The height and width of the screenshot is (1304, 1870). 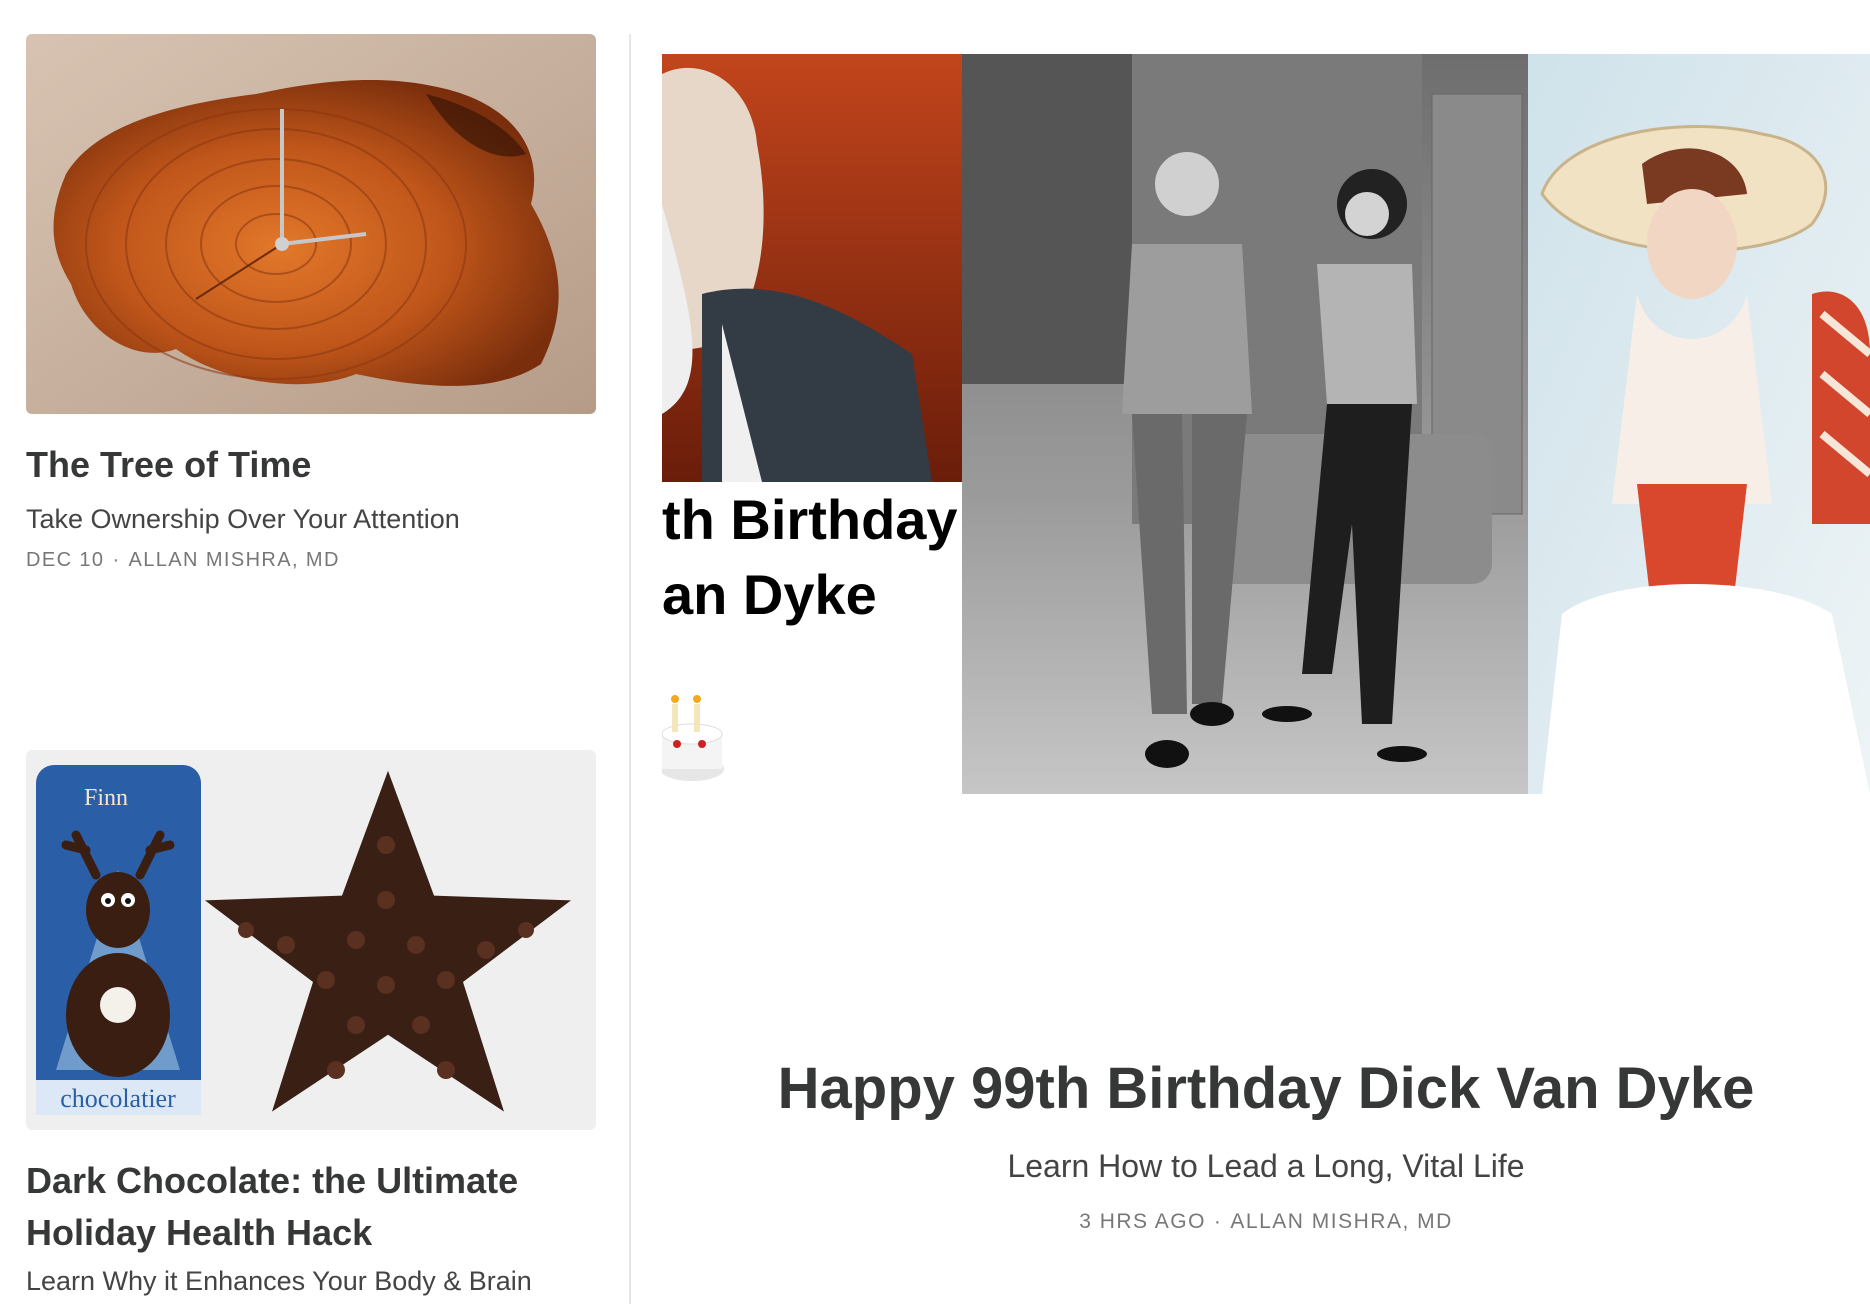 What do you see at coordinates (311, 224) in the screenshot?
I see `wood-clock-image` at bounding box center [311, 224].